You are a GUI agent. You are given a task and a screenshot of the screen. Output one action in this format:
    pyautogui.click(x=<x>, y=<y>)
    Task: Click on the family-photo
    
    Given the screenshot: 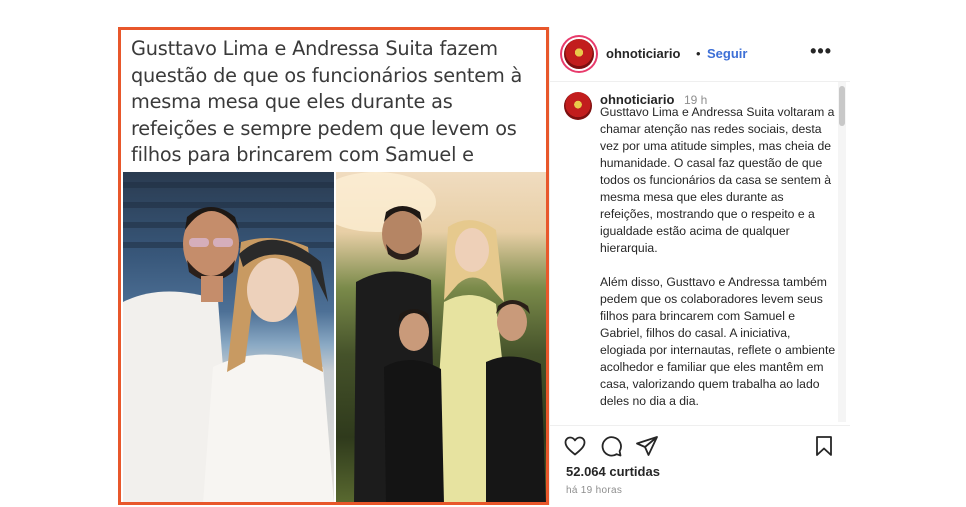 What is the action you would take?
    pyautogui.click(x=441, y=337)
    